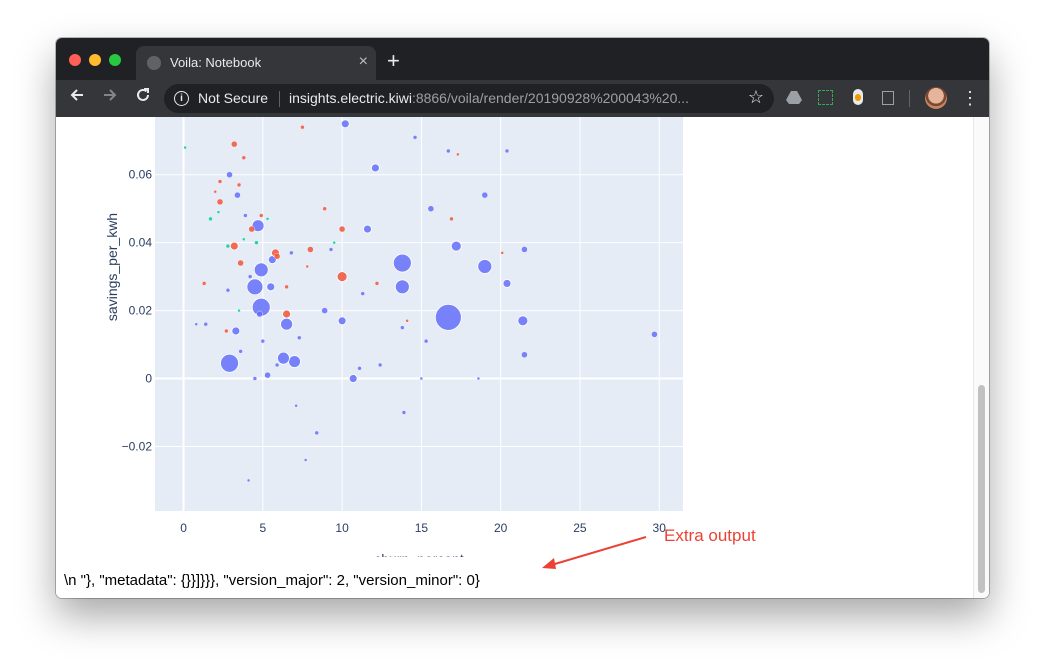 The image size is (1045, 672). What do you see at coordinates (710, 535) in the screenshot?
I see `annotation-label: Extra output` at bounding box center [710, 535].